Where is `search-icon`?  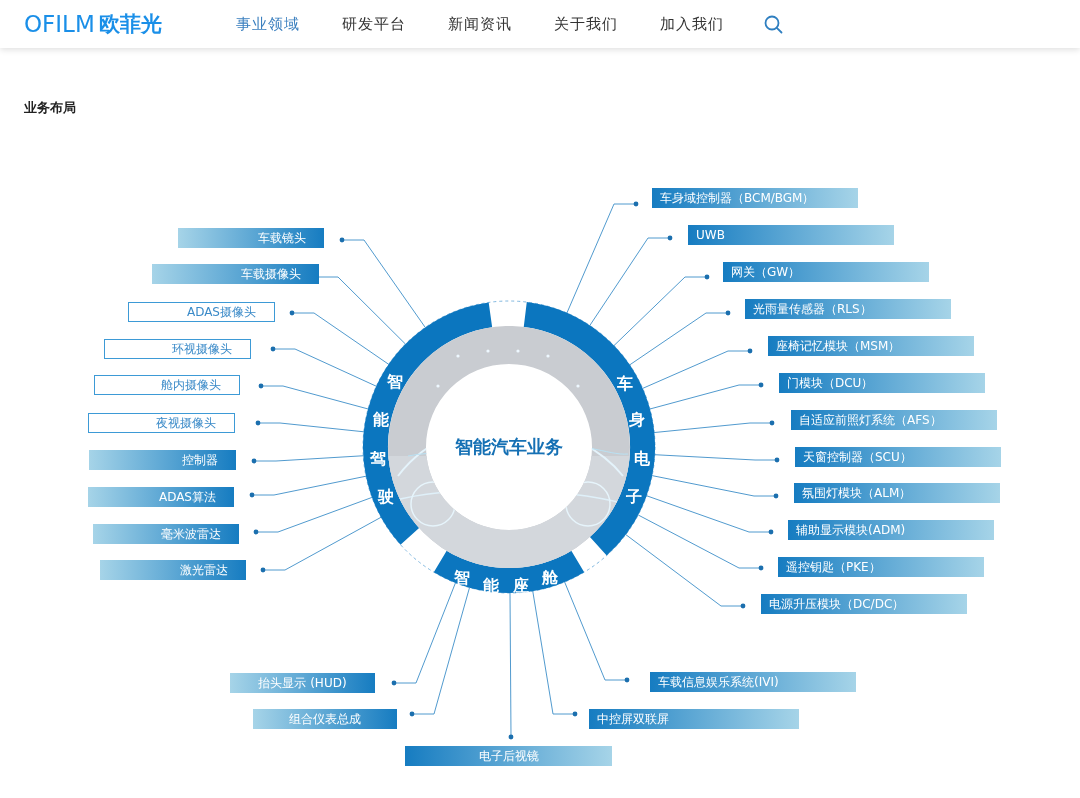 search-icon is located at coordinates (773, 24).